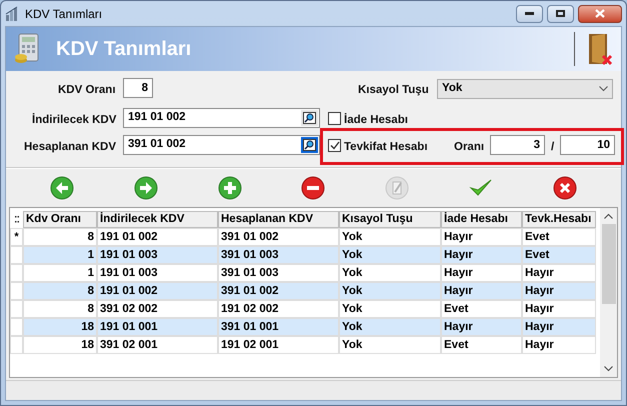 This screenshot has width=627, height=406. Describe the element at coordinates (124, 49) in the screenshot. I see `header-title: KDV Tanımları` at that location.